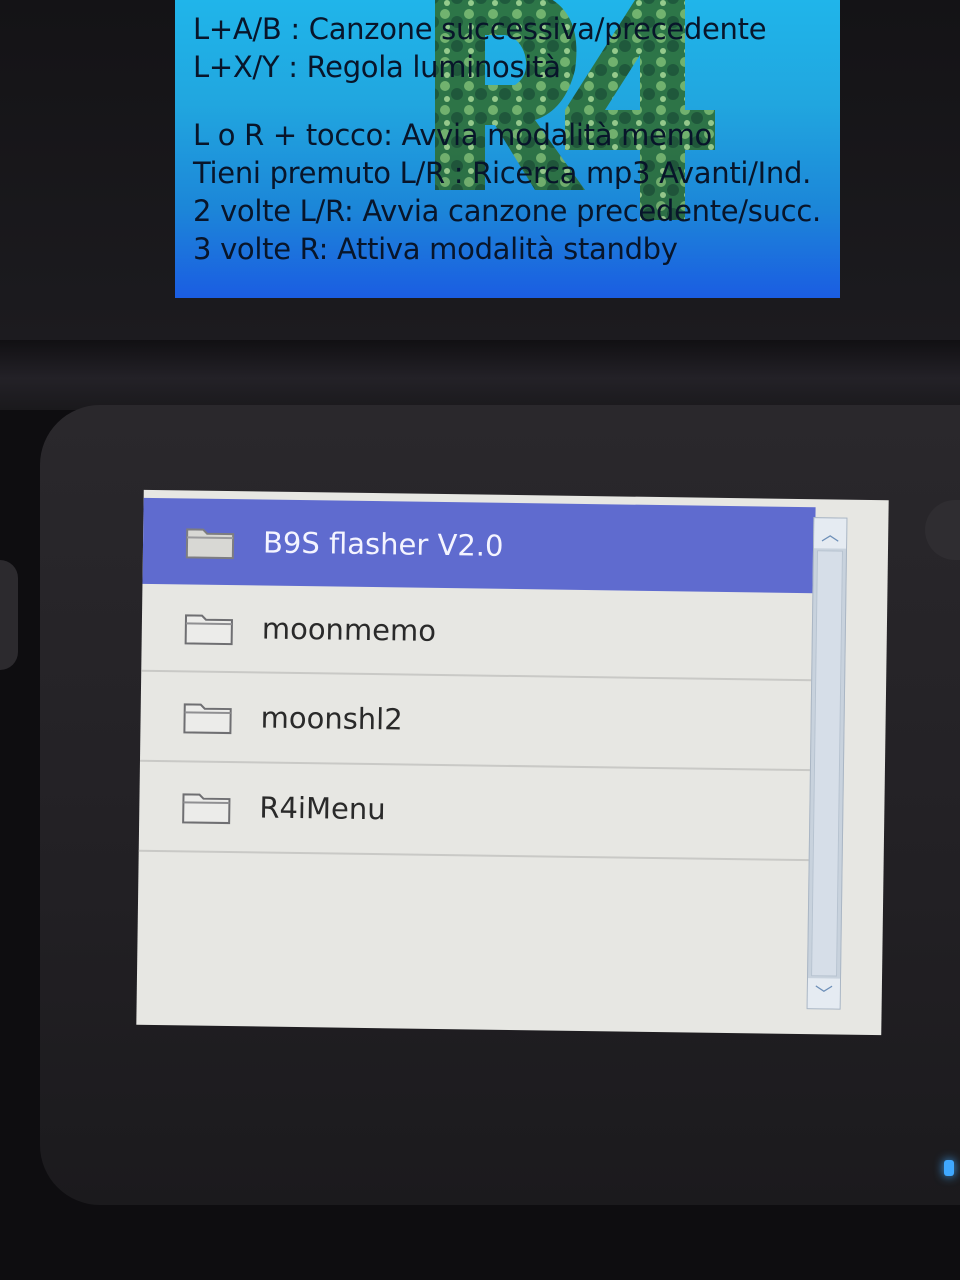  I want to click on help-line: L+X/Y : Regola luminosità, so click(377, 67).